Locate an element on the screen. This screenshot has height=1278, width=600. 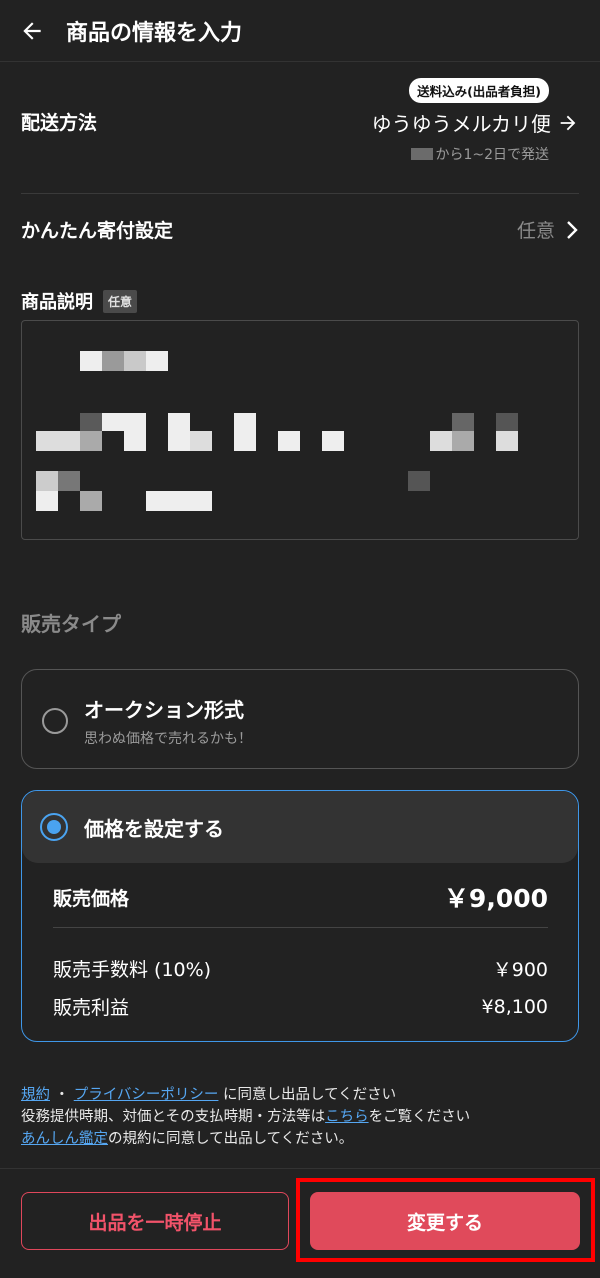
profit-row: 販売利益 ¥8,100 is located at coordinates (300, 1006).